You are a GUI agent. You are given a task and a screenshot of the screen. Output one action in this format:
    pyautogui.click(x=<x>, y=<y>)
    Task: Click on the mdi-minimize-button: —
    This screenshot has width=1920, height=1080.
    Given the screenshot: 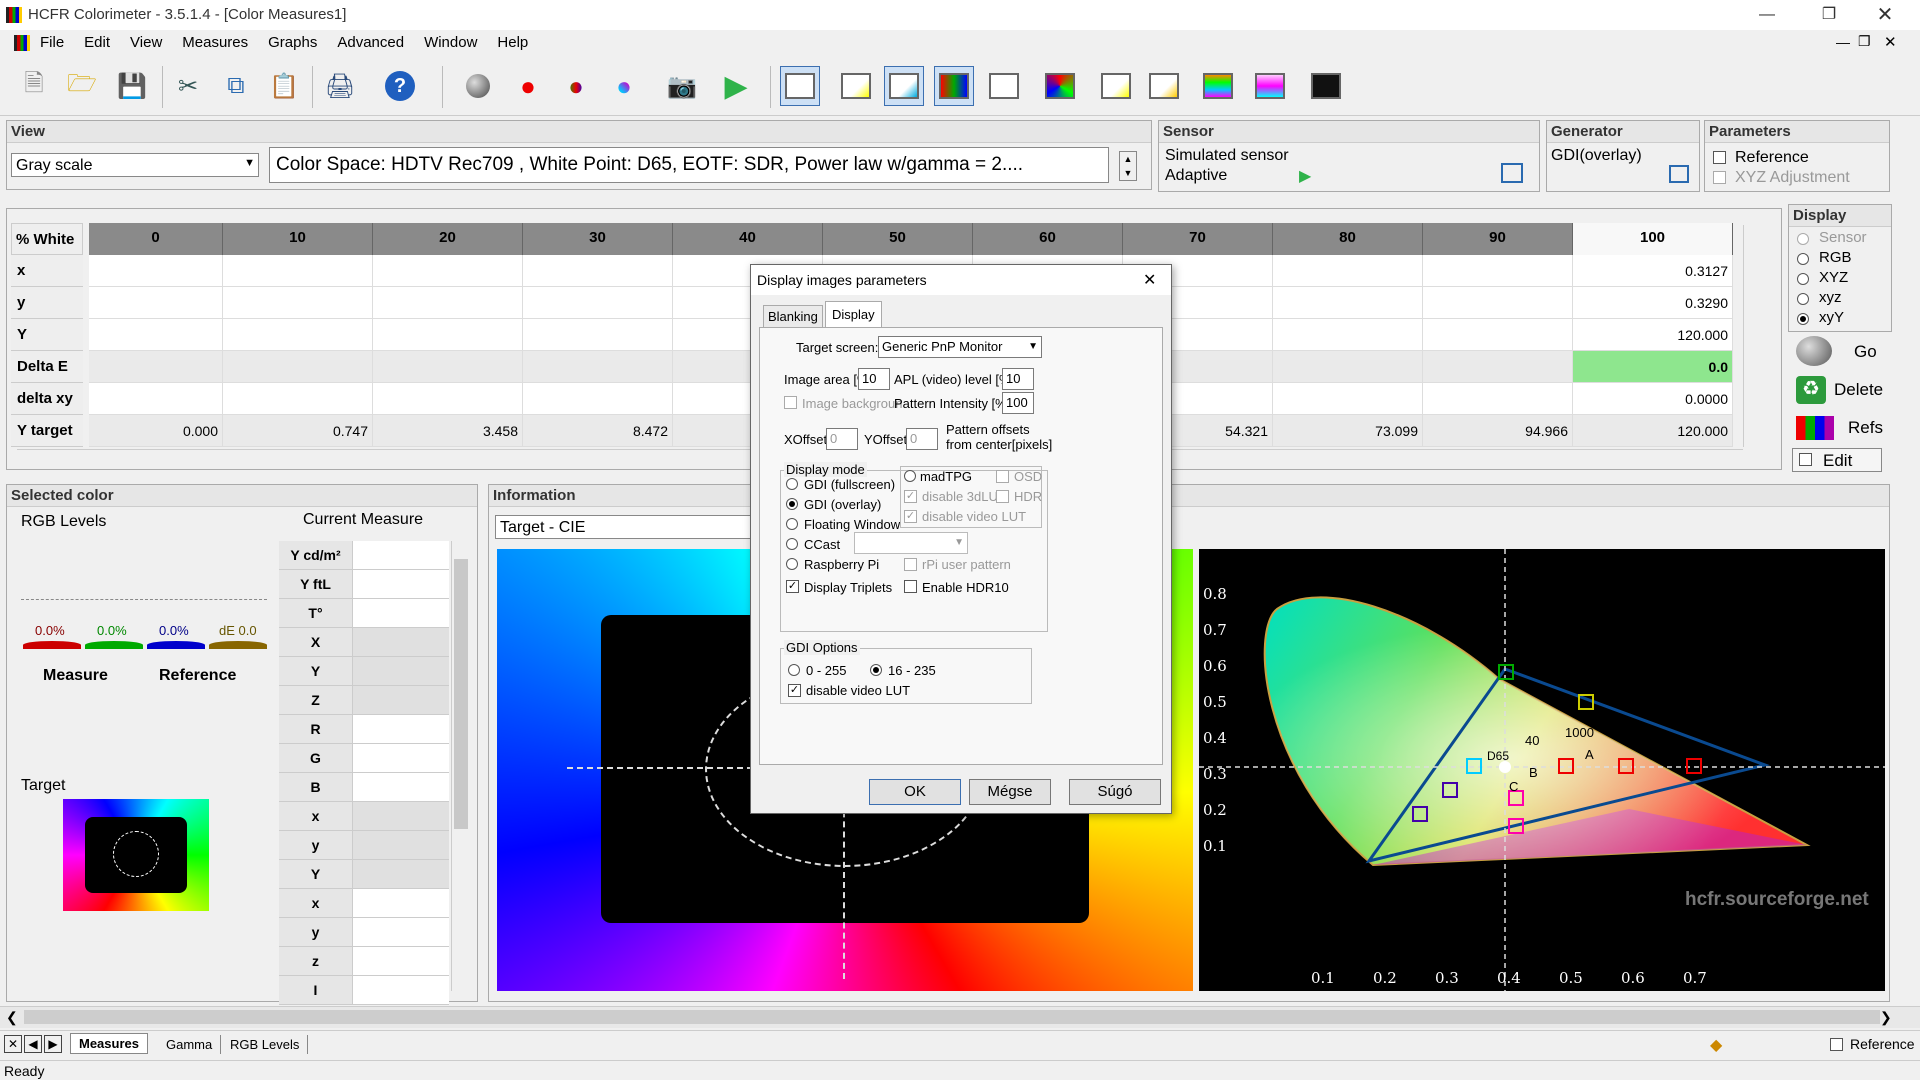 What is the action you would take?
    pyautogui.click(x=1843, y=42)
    